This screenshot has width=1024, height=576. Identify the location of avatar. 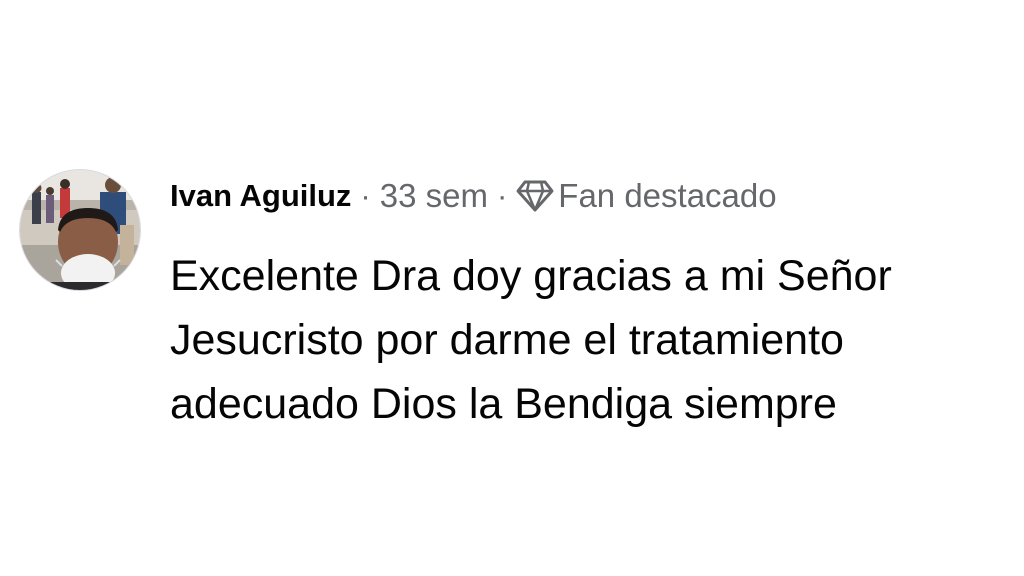
(80, 230).